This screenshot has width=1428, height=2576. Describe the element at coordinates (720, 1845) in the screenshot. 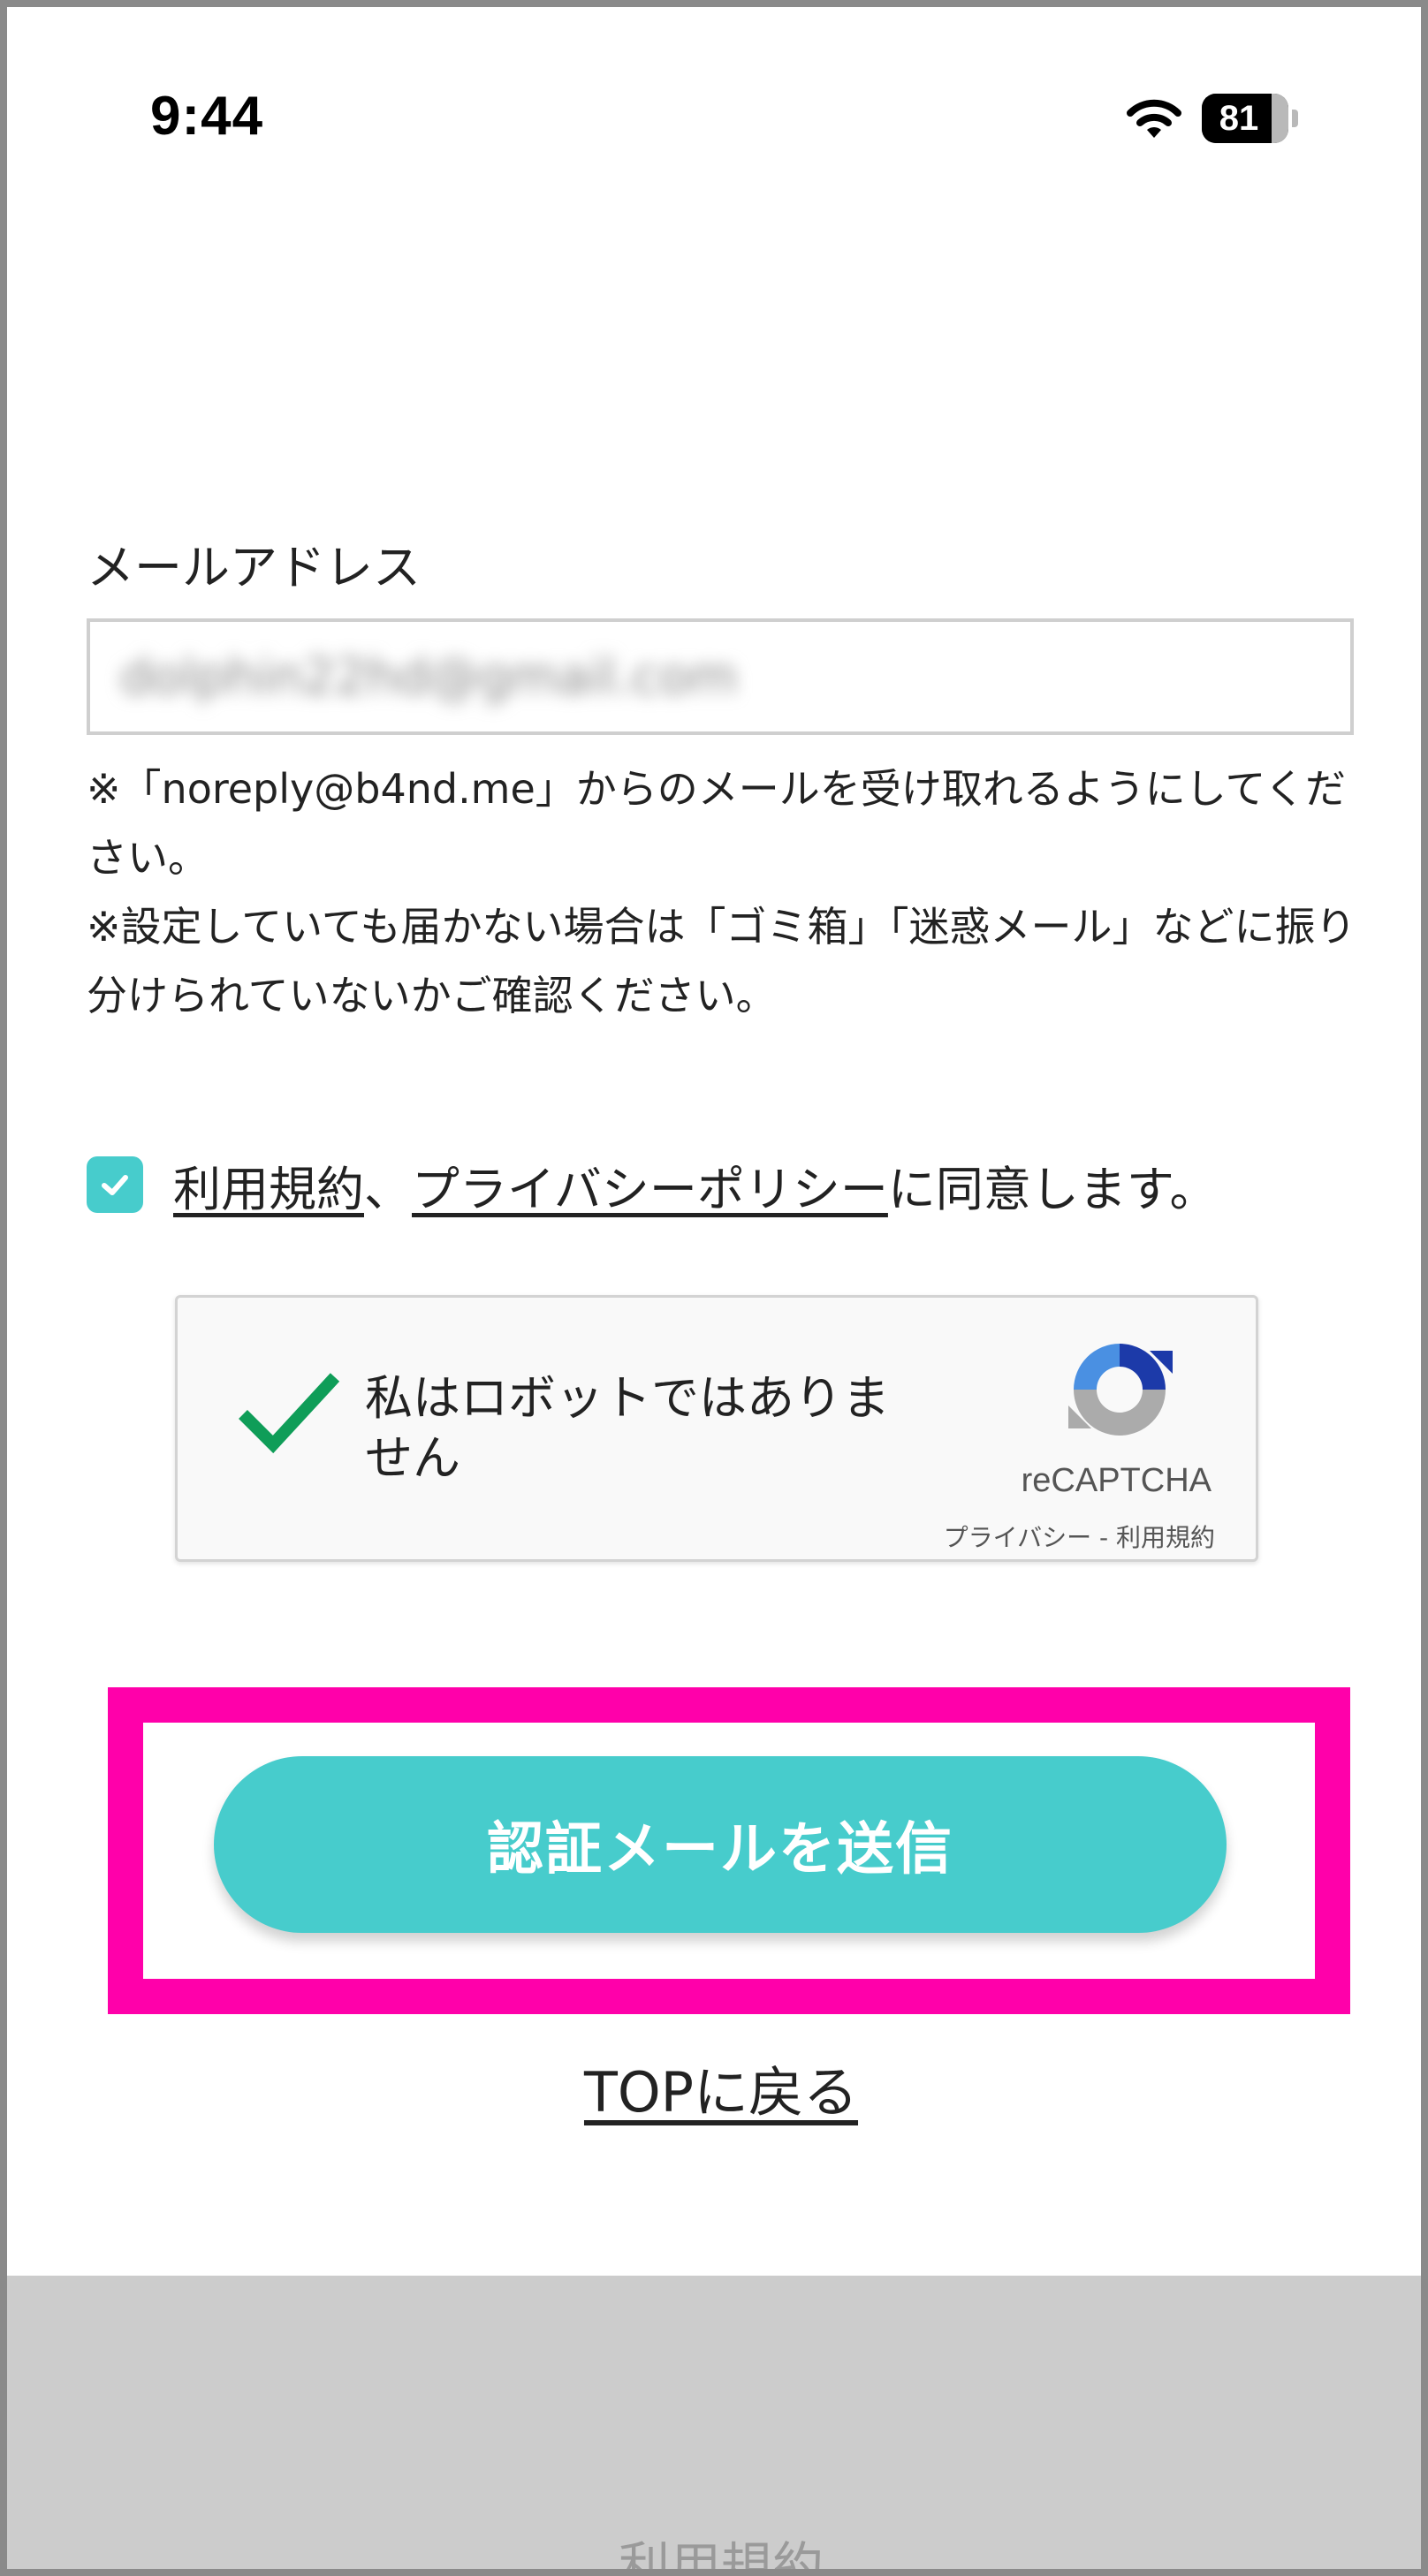

I see `send-verification-email-button: 認証メールを送信` at that location.